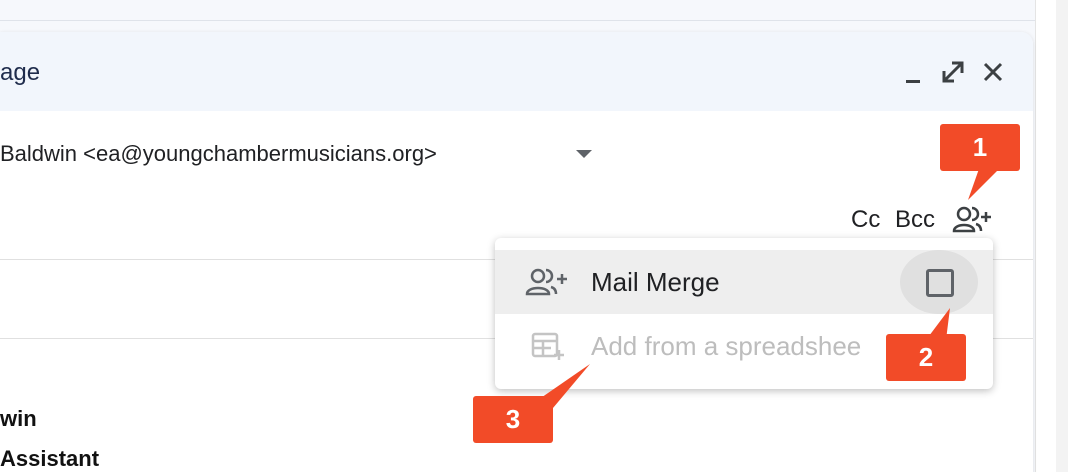  What do you see at coordinates (993, 72) in the screenshot?
I see `close-icon` at bounding box center [993, 72].